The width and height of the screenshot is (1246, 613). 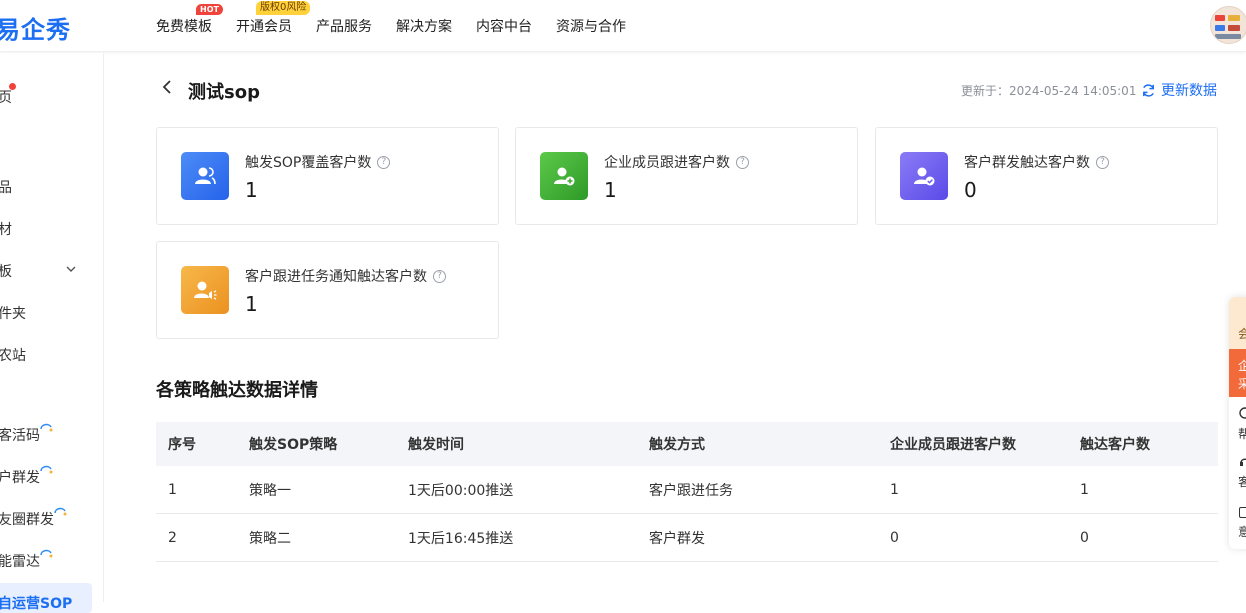 What do you see at coordinates (182, 445) in the screenshot?
I see `column-header: 序号` at bounding box center [182, 445].